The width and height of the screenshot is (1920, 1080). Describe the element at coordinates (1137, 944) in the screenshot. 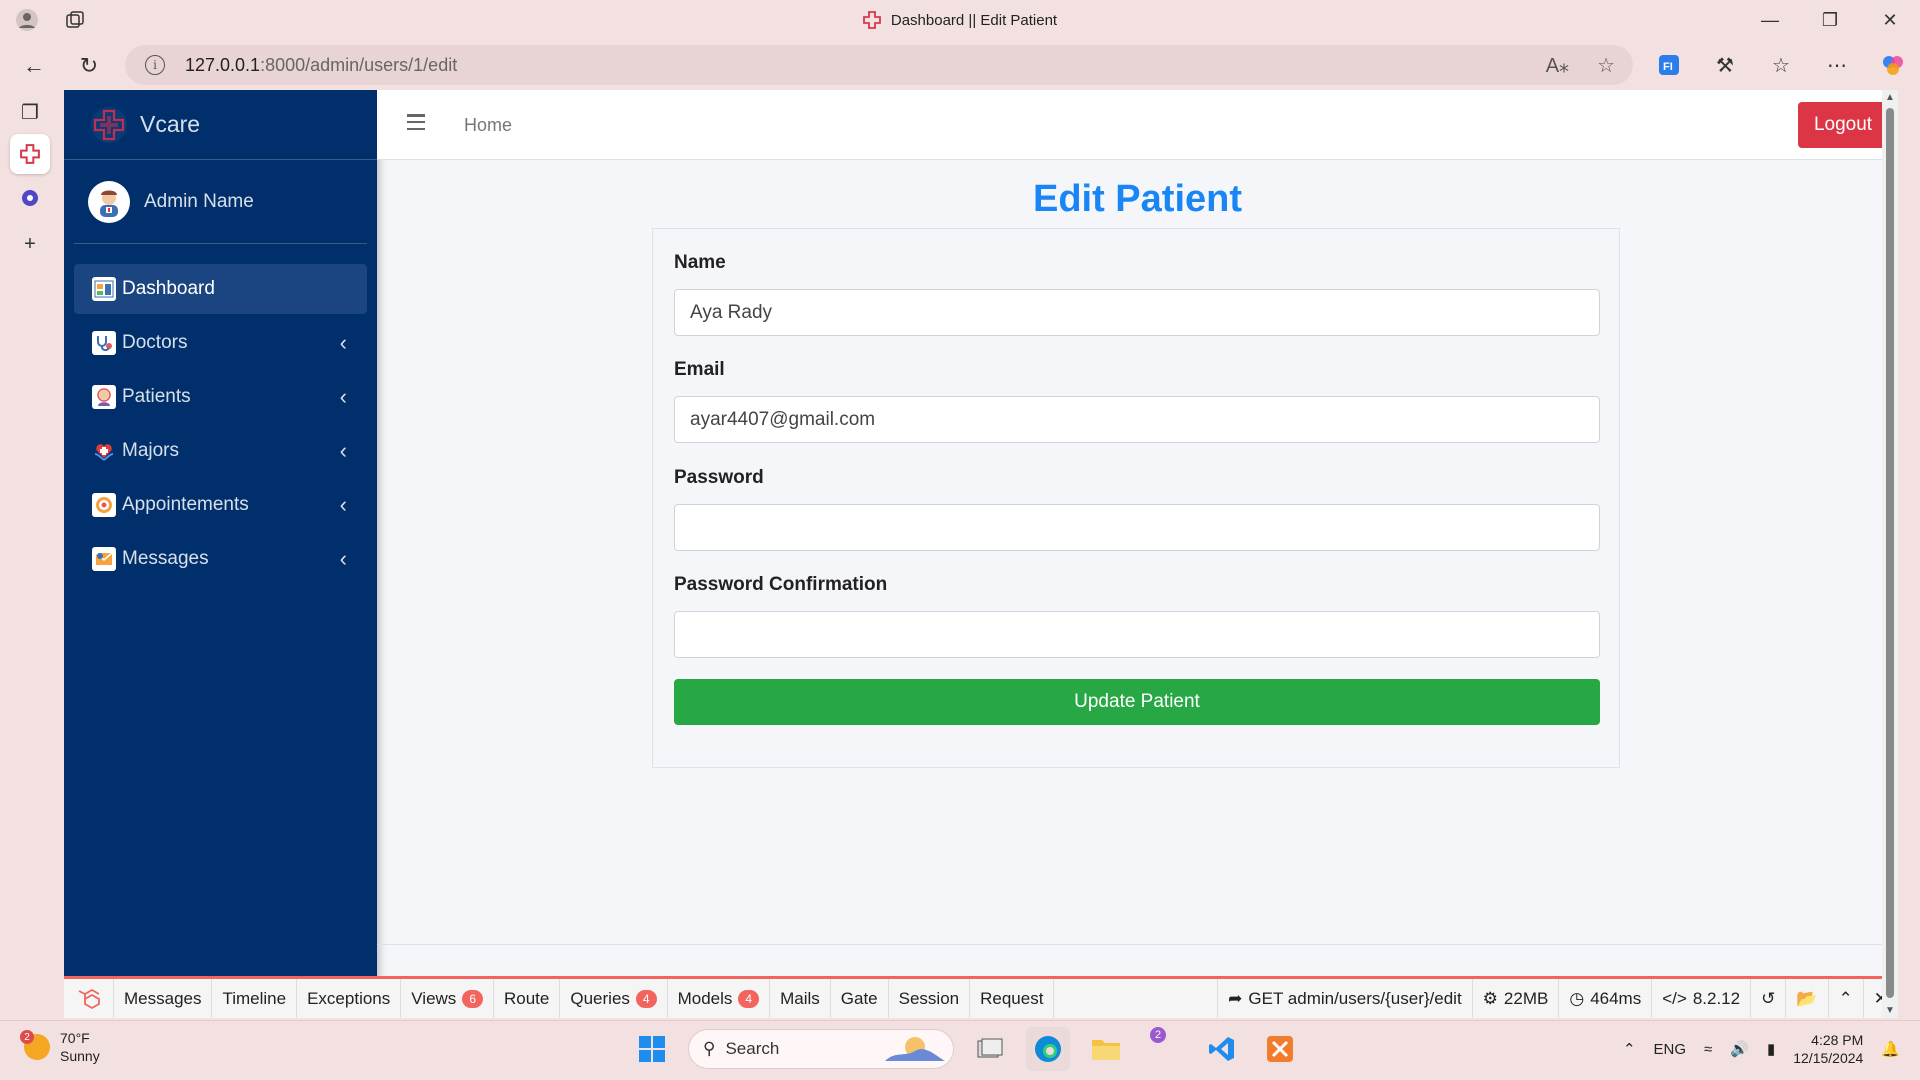

I see `footer-divider` at that location.